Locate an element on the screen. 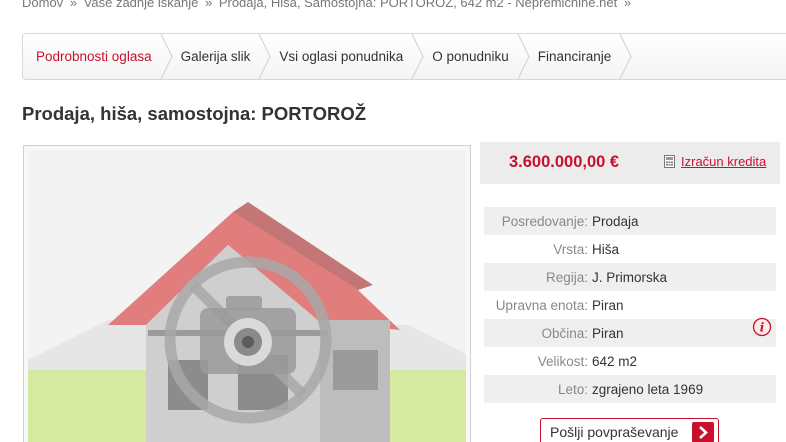 This screenshot has width=786, height=442. loan-calculator-link: Izračun kredita is located at coordinates (723, 161).